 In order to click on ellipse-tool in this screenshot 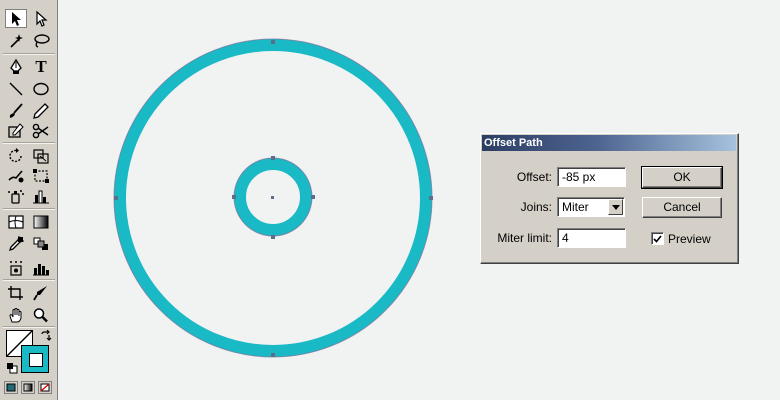, I will do `click(41, 88)`.